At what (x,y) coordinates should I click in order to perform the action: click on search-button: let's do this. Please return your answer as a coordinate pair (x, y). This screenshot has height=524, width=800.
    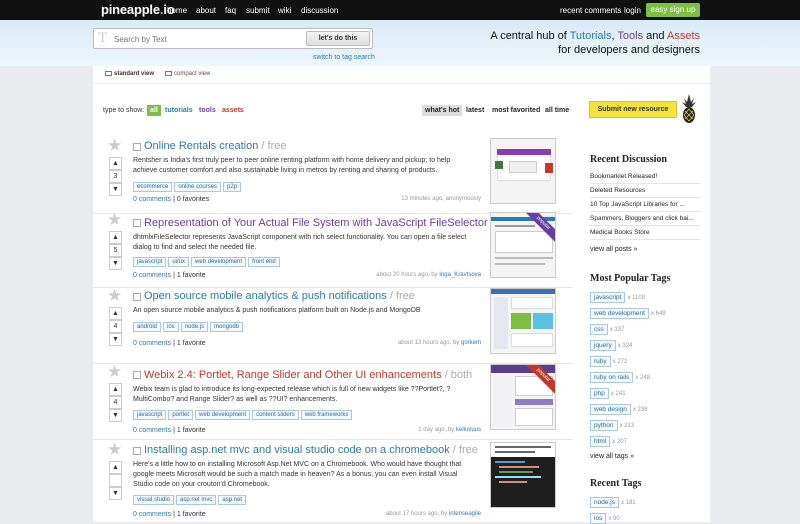
    Looking at the image, I should click on (338, 38).